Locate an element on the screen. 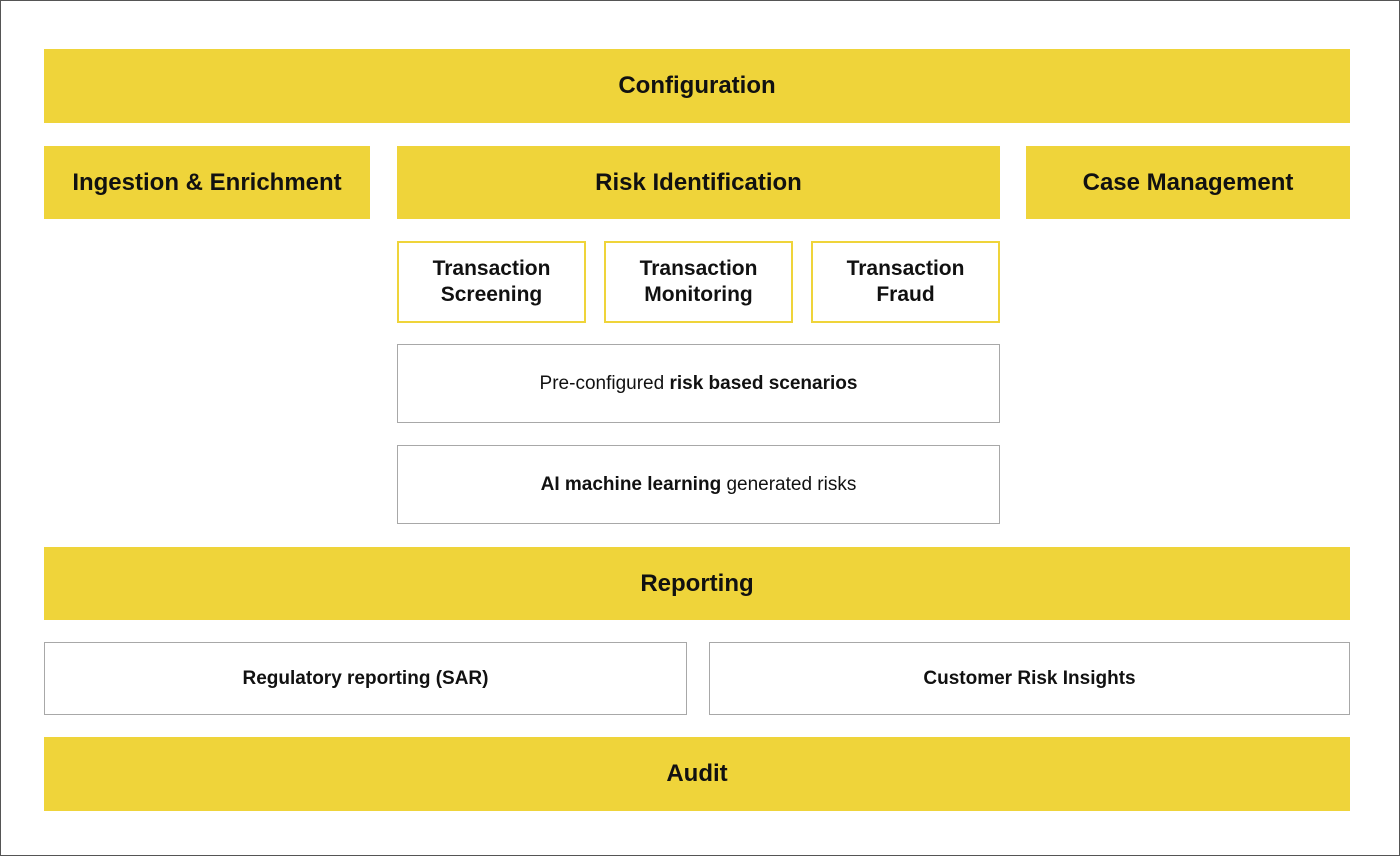  transaction-fraud-box: Transaction Fraud is located at coordinates (905, 282).